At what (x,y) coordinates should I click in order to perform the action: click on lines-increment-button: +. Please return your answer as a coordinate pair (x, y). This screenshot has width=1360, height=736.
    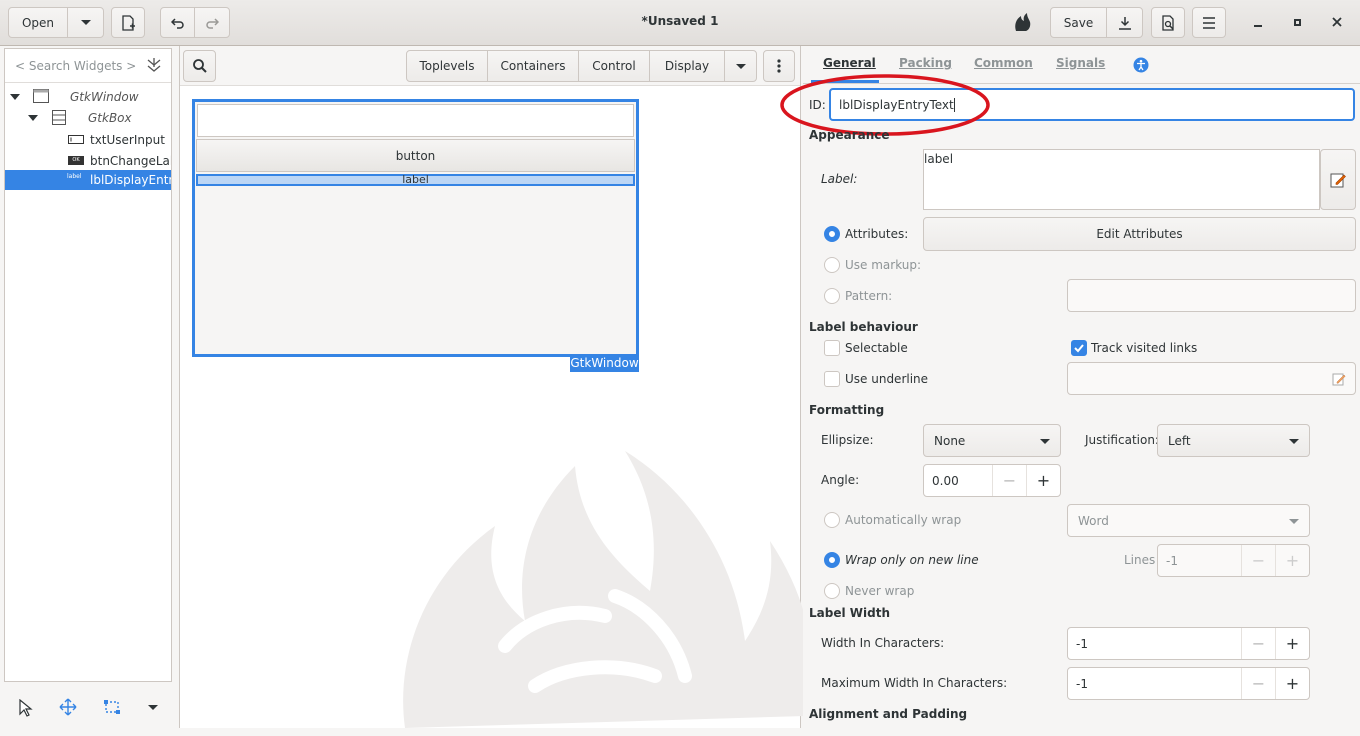
    Looking at the image, I should click on (1292, 560).